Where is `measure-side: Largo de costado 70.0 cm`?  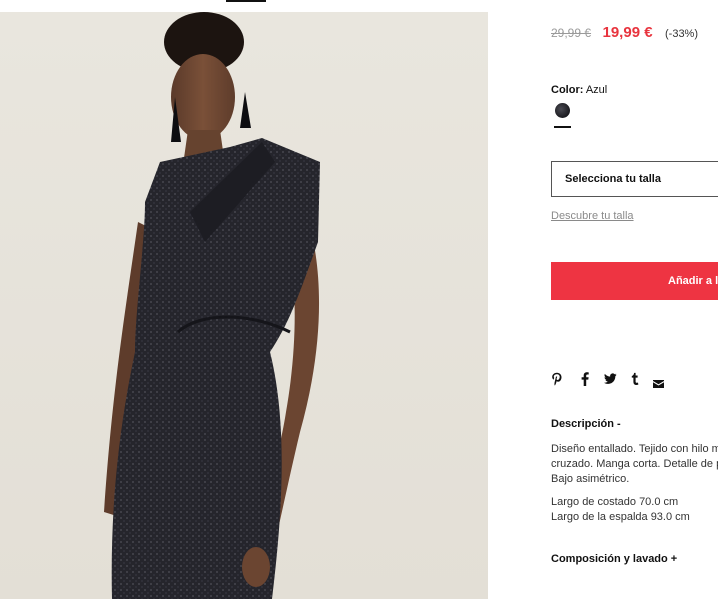 measure-side: Largo de costado 70.0 cm is located at coordinates (615, 502).